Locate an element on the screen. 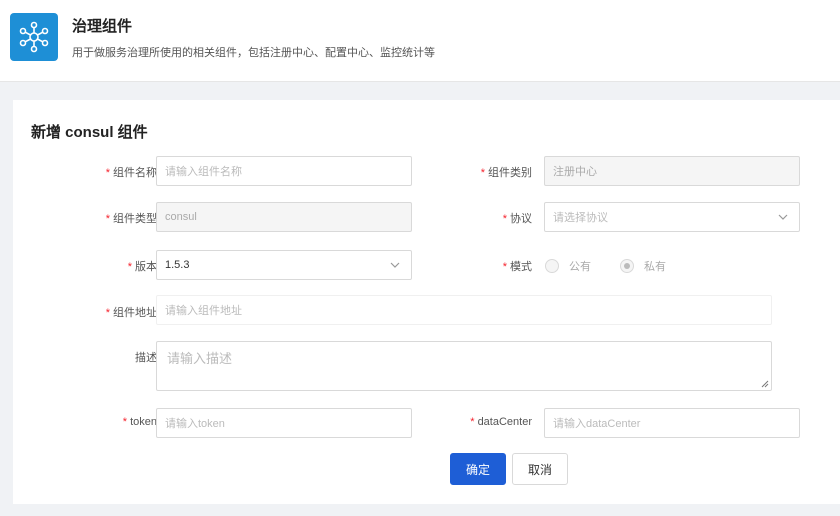 Image resolution: width=840 pixels, height=516 pixels. page-description: 用于做服务治理所使用的相关组件，包括注册中心、配置中心、监控统计等 is located at coordinates (253, 53).